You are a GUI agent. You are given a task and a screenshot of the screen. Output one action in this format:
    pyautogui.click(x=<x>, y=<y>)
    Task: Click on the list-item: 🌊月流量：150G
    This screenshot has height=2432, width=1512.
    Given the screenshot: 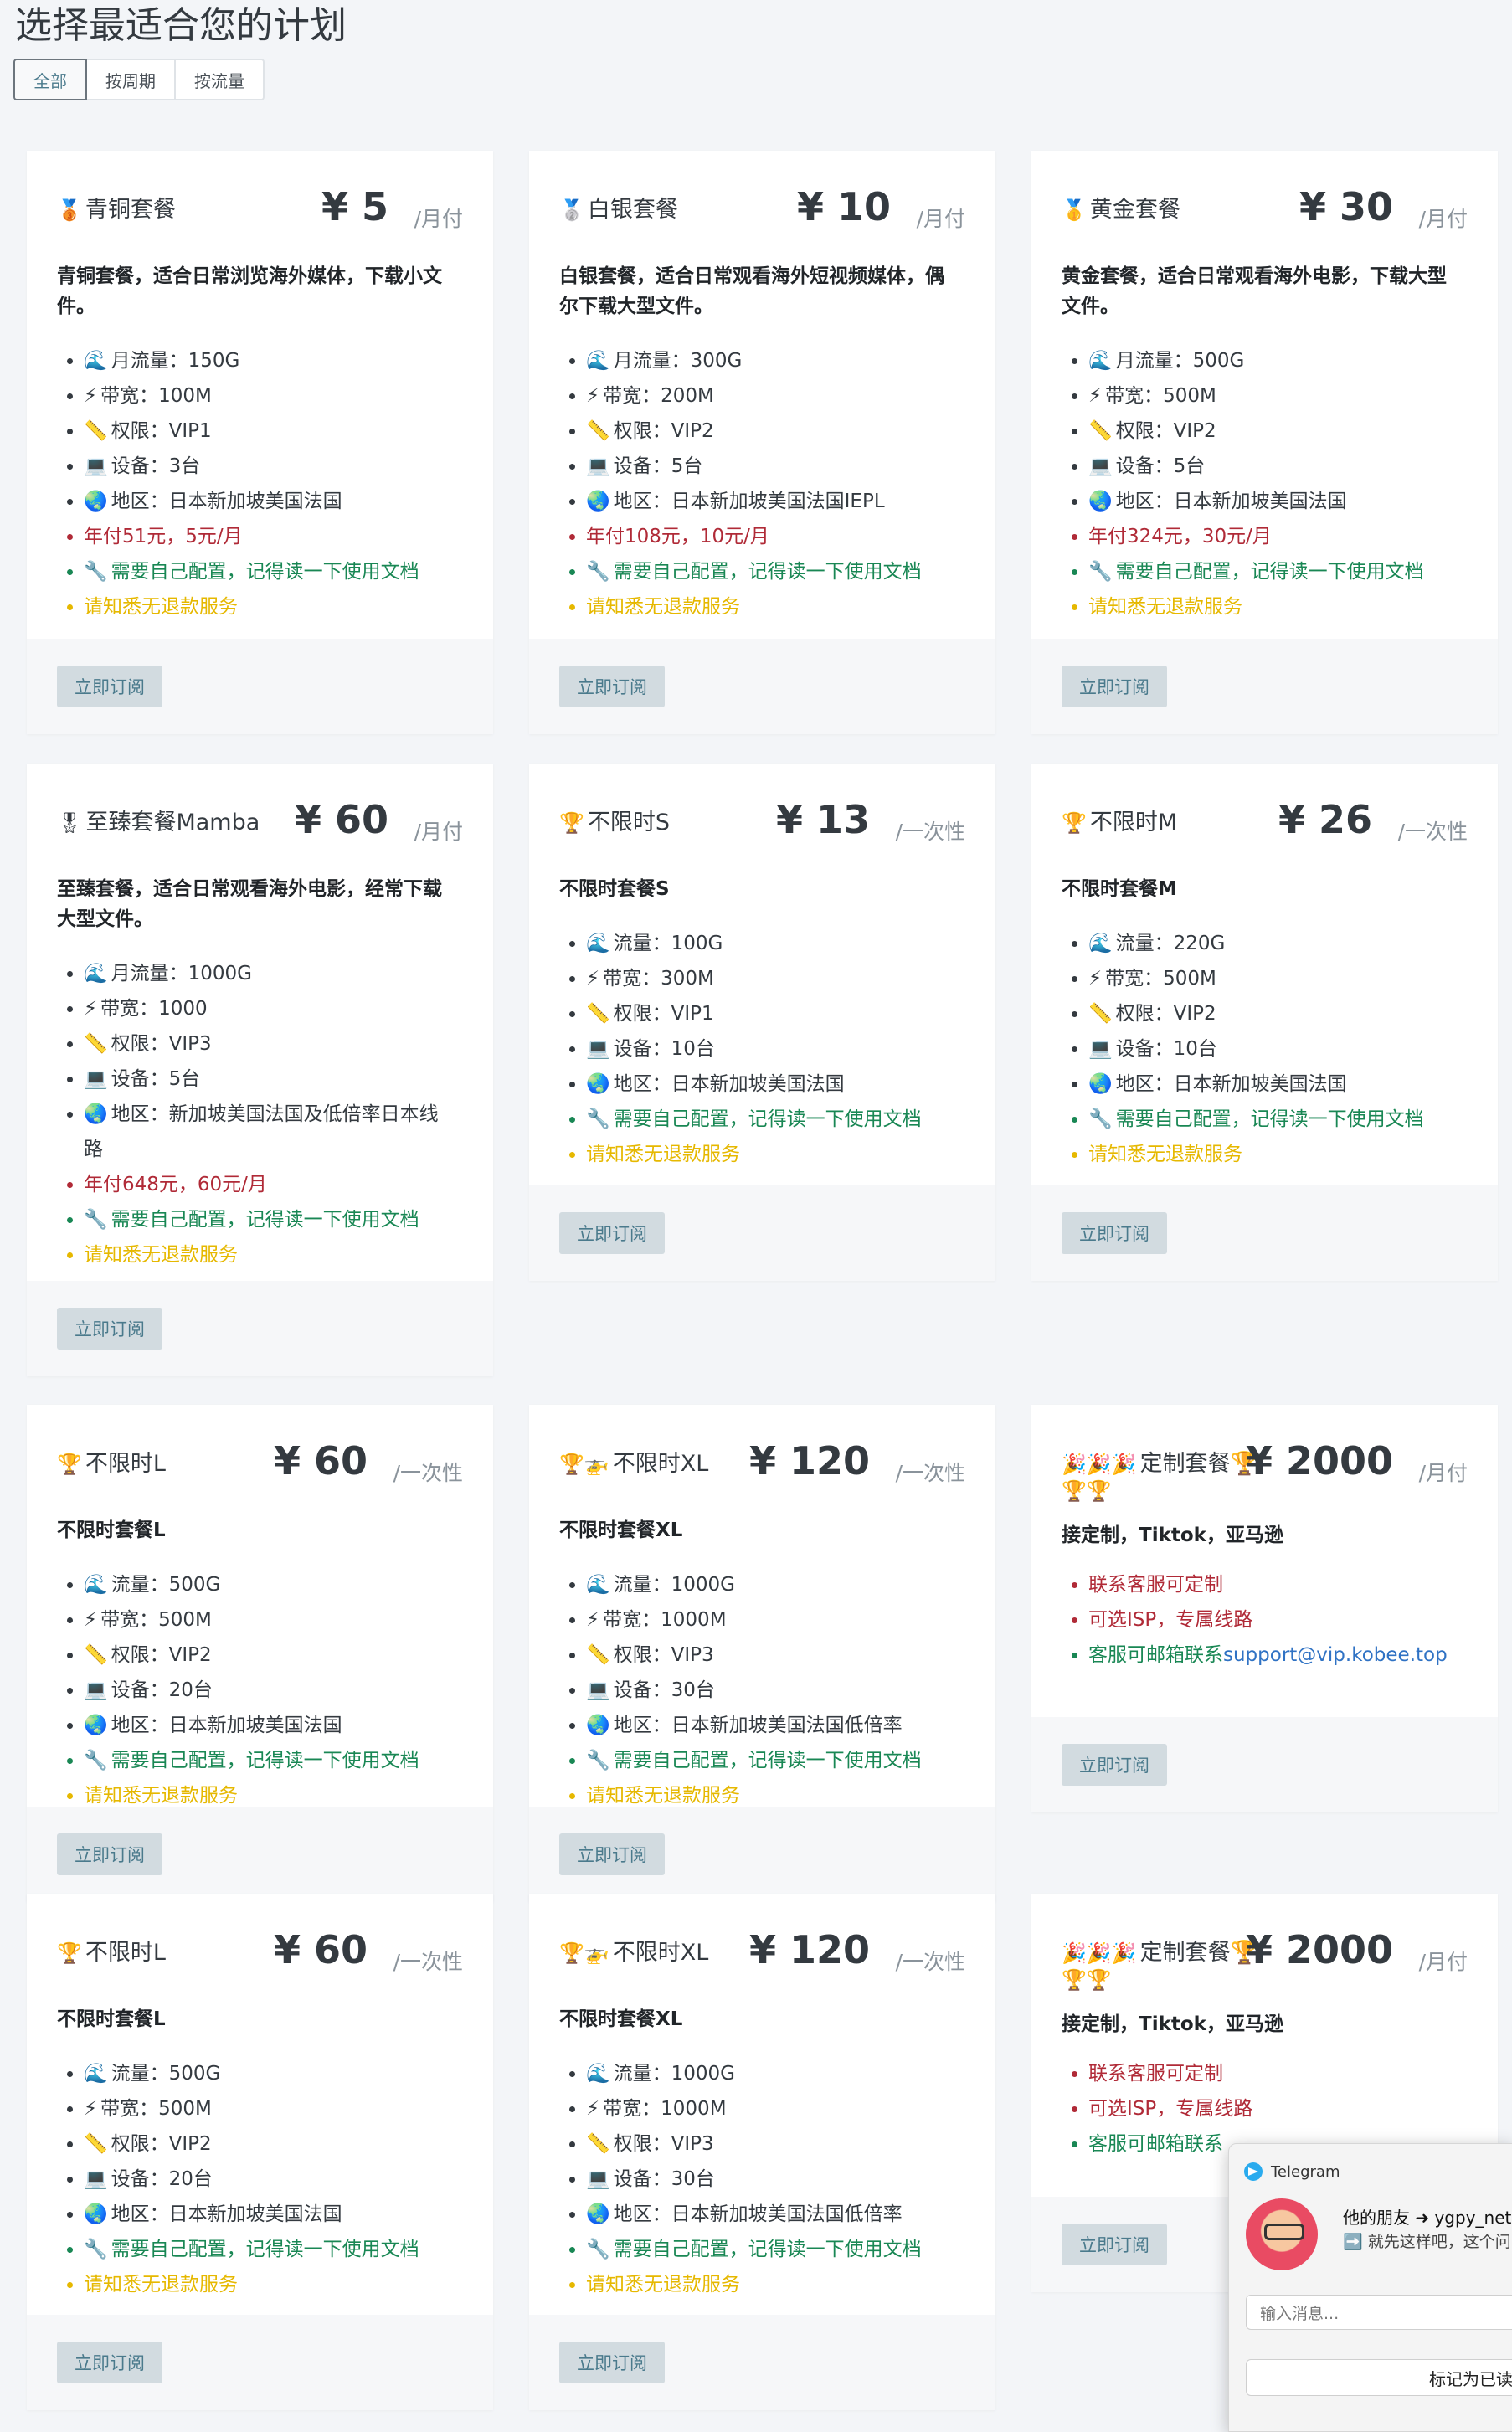 What is the action you would take?
    pyautogui.click(x=273, y=360)
    